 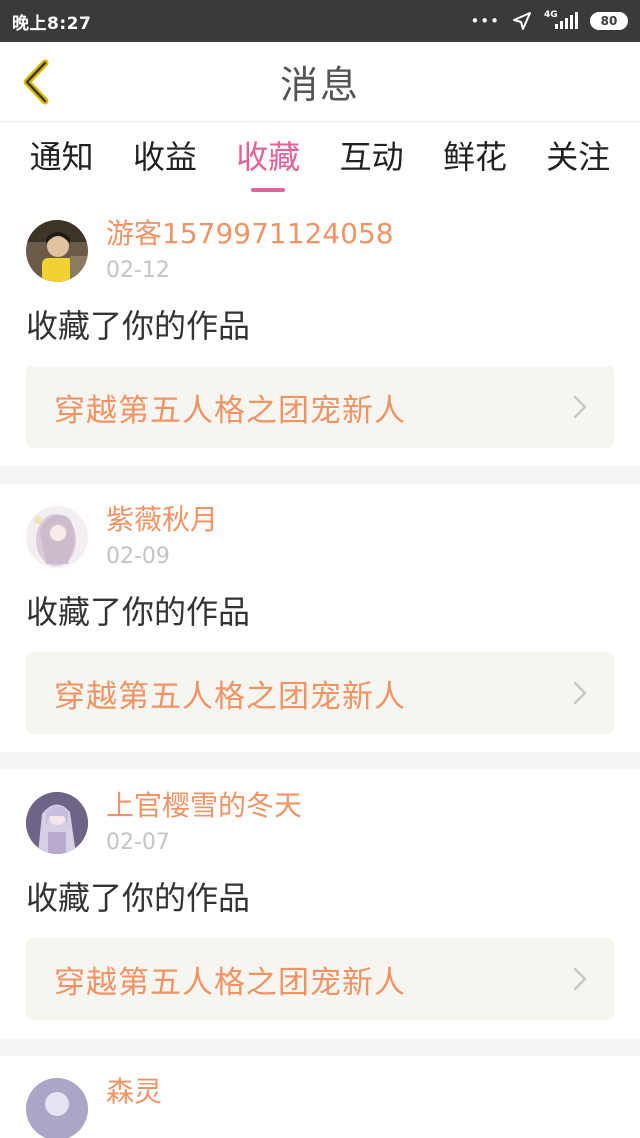 I want to click on active-tab-indicator, so click(x=268, y=190).